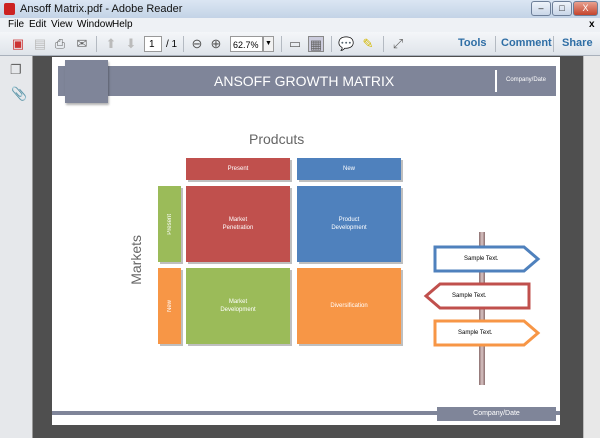  What do you see at coordinates (469, 296) in the screenshot?
I see `sign-text-2: Sample Text.` at bounding box center [469, 296].